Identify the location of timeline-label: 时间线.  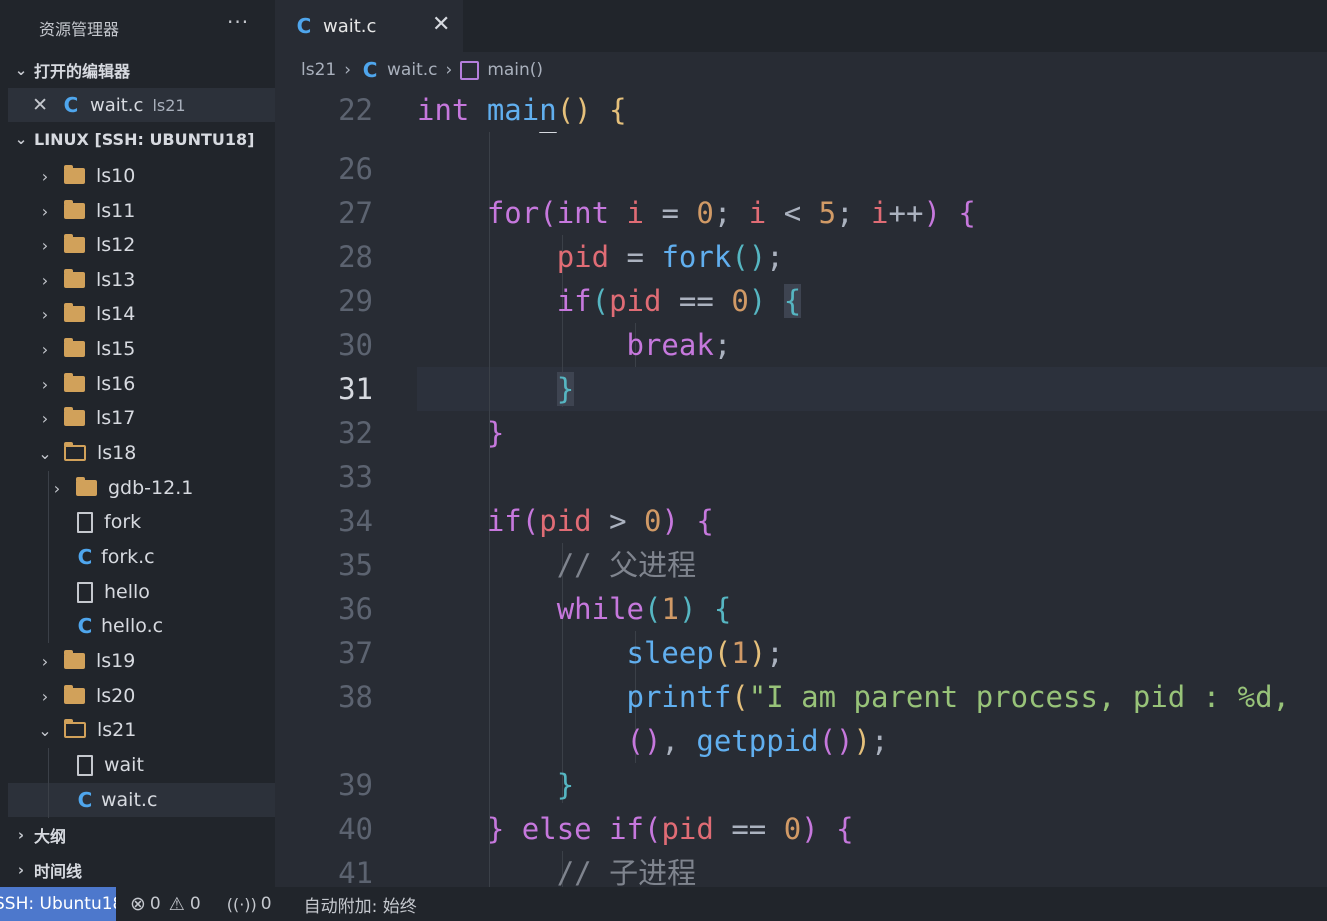
(58, 871).